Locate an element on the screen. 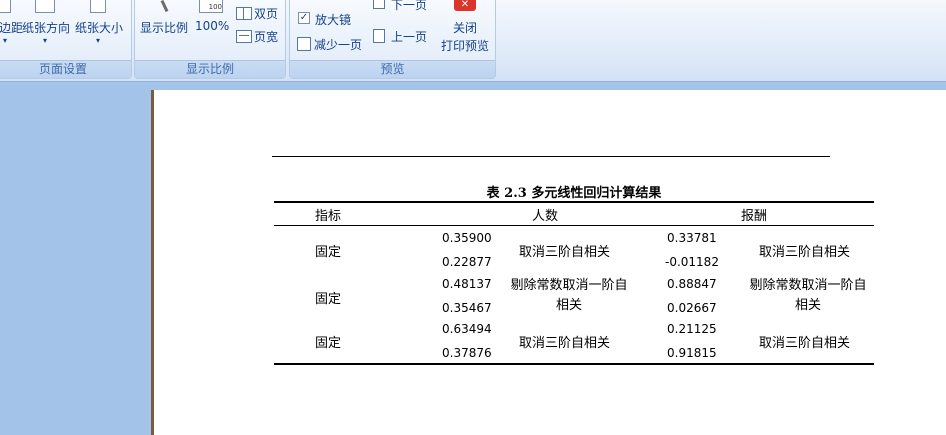 This screenshot has width=946, height=435. row1-pay-note: 取消三阶自相关 is located at coordinates (805, 252).